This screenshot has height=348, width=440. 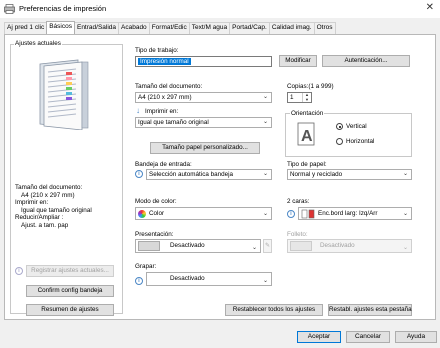 I want to click on arrow-down-icon: ↓, so click(x=138, y=110).